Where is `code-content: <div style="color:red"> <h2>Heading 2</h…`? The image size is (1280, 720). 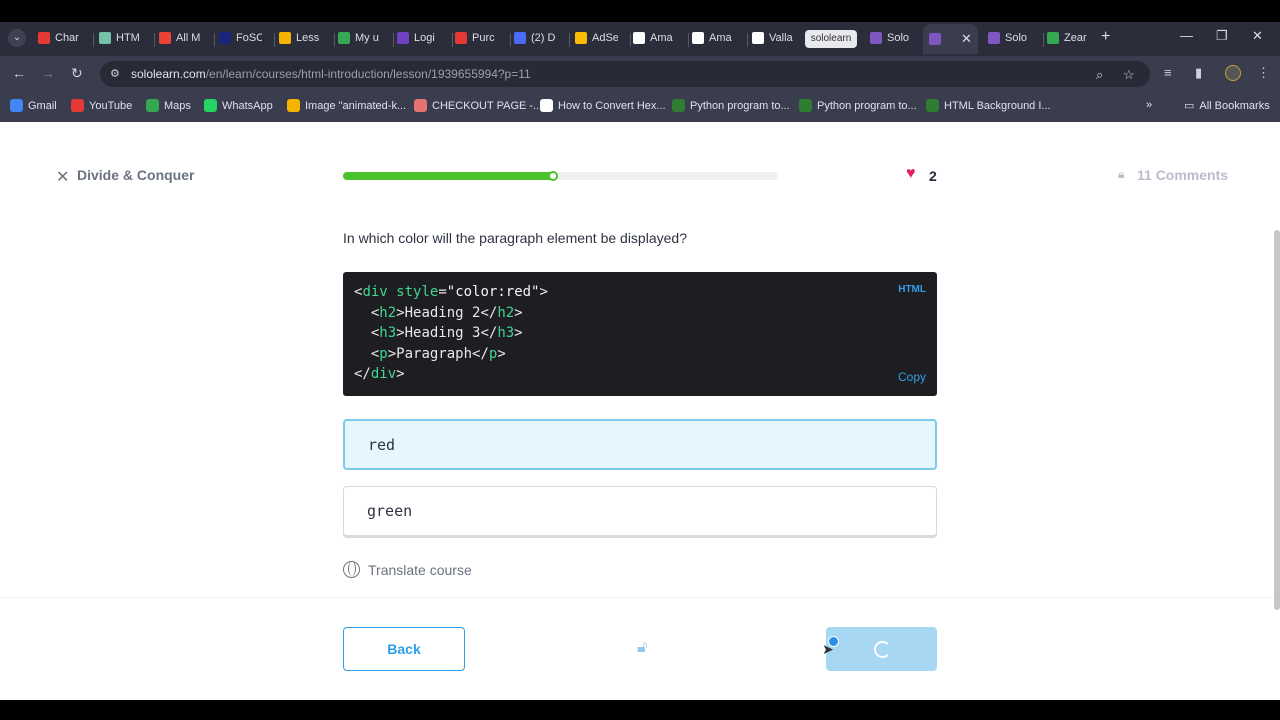
code-content: <div style="color:red"> <h2>Heading 2</h… is located at coordinates (451, 333).